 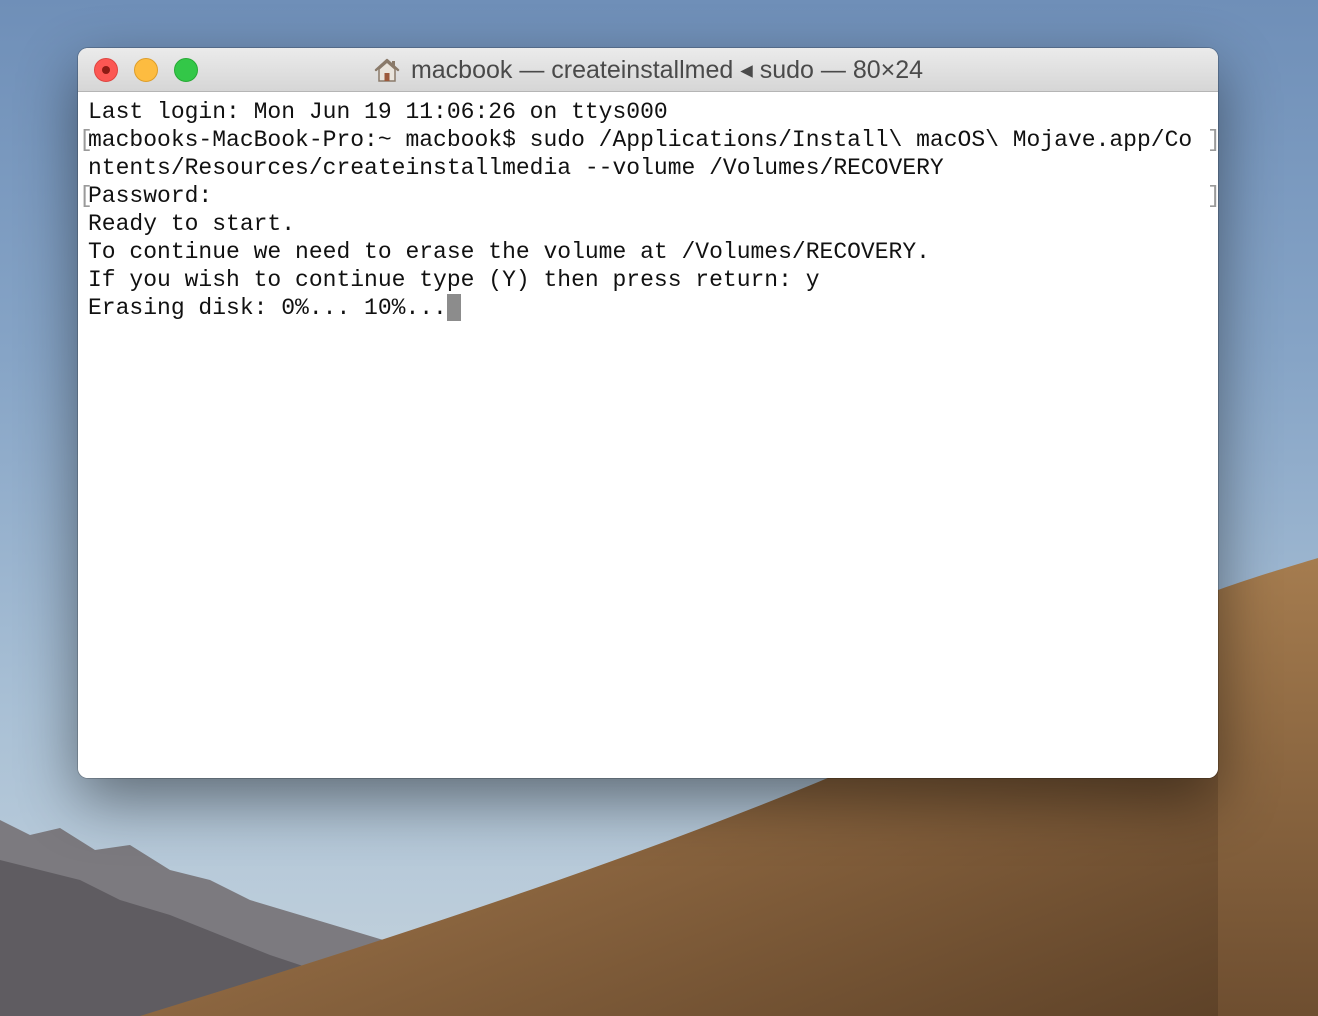 I want to click on line-text: Password:, so click(x=150, y=196).